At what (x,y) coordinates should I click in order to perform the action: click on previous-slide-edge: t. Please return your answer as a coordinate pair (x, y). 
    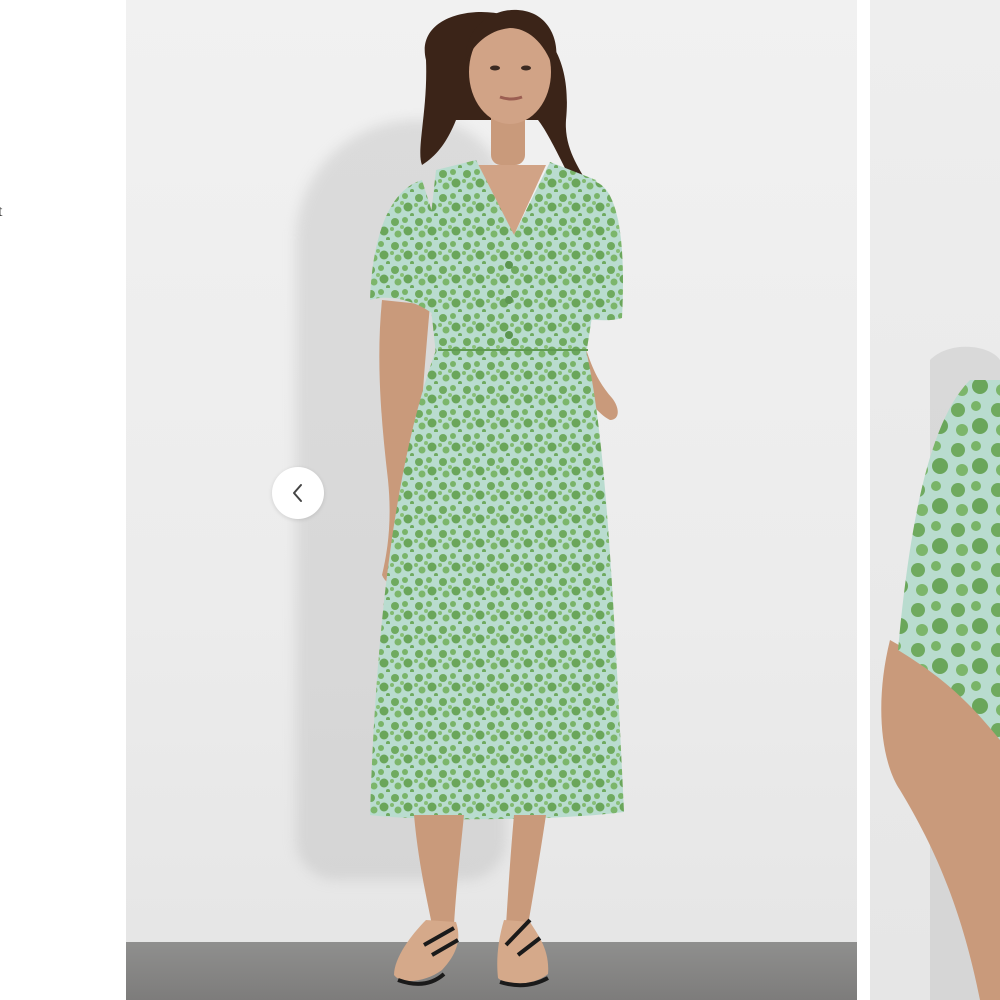
    Looking at the image, I should click on (63, 500).